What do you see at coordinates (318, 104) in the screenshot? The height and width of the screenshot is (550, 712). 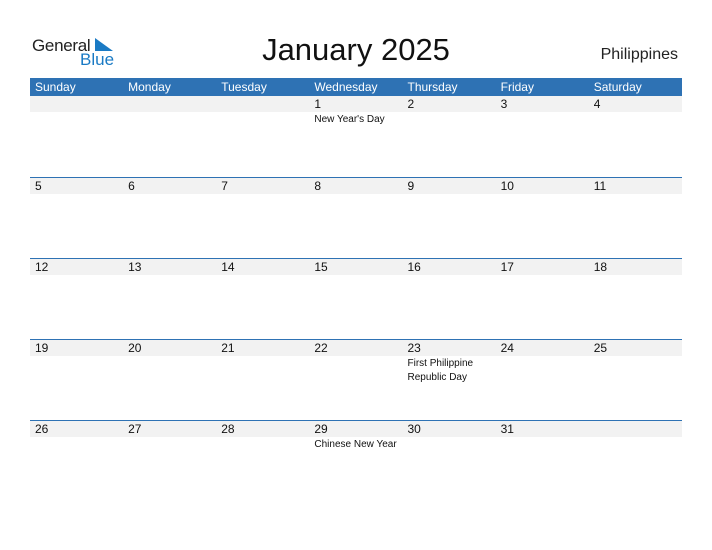 I see `day-number: 1` at bounding box center [318, 104].